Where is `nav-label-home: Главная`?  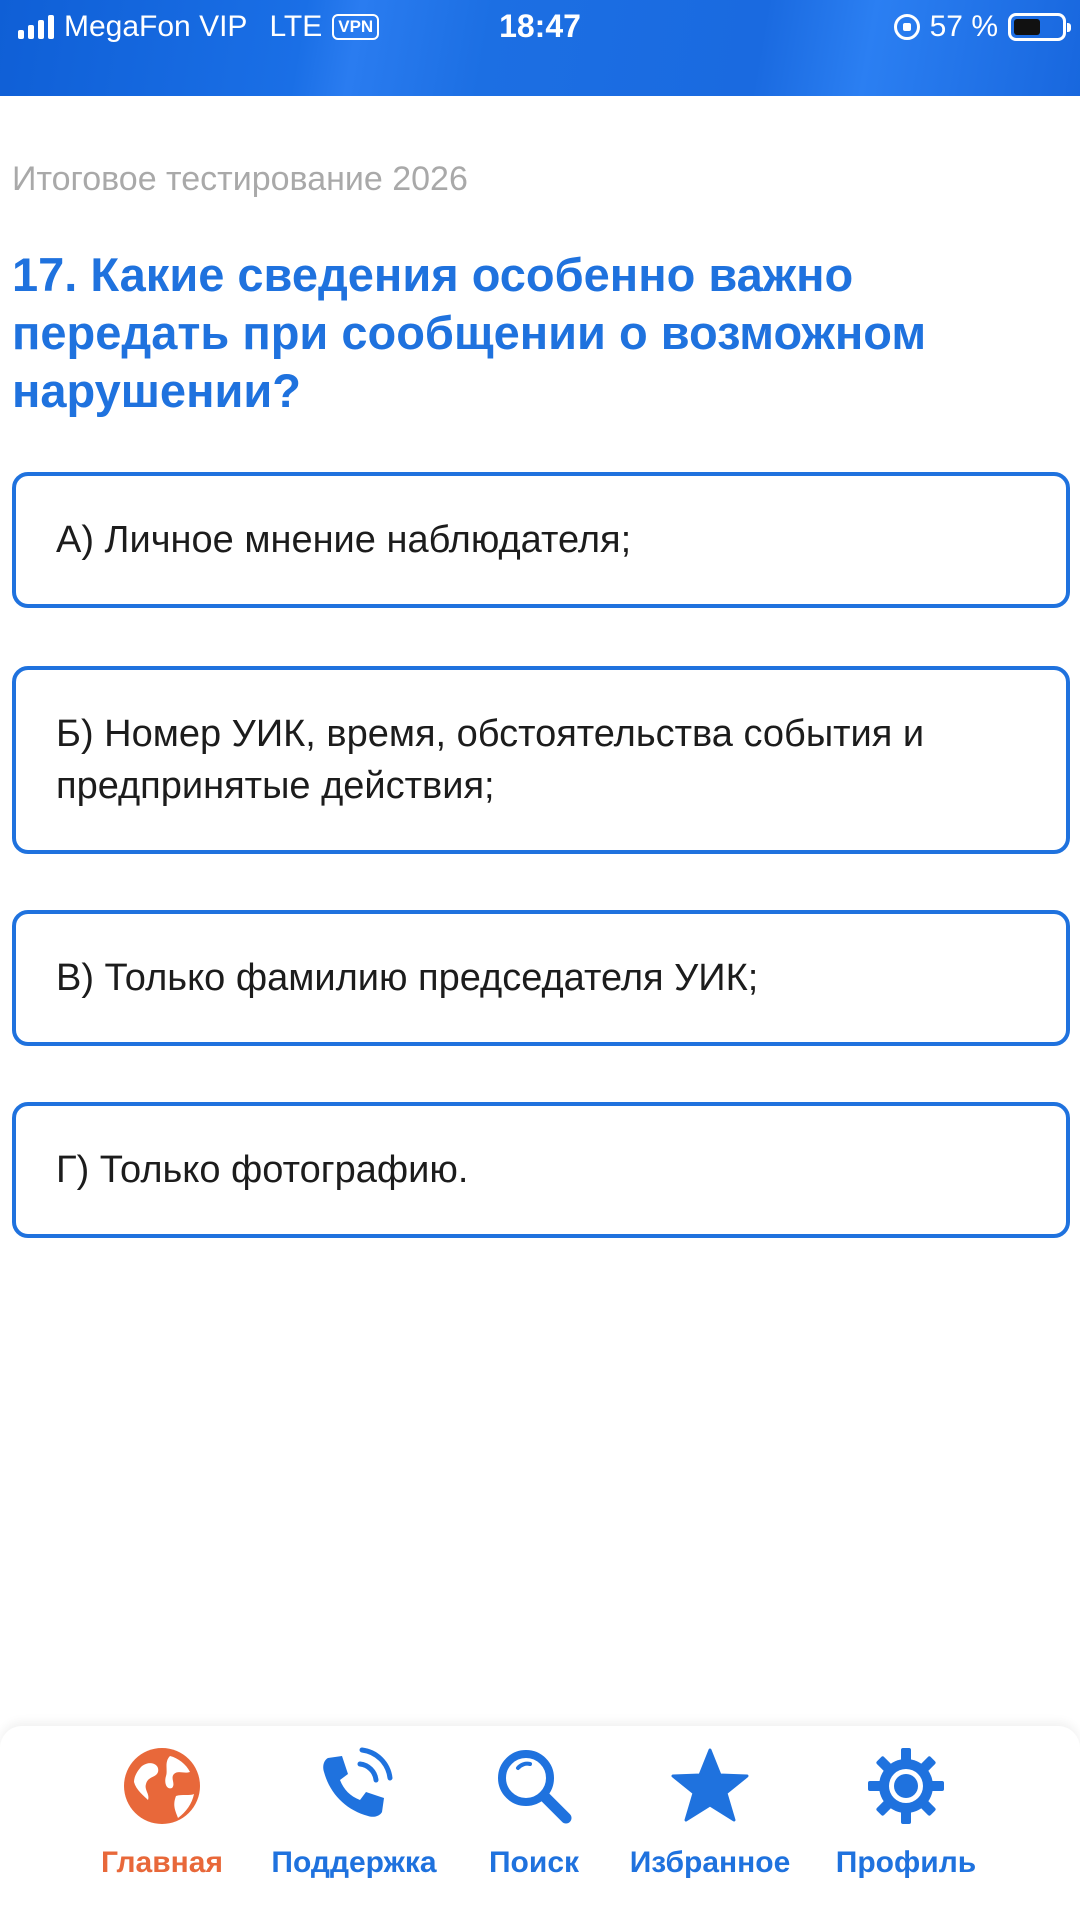
nav-label-home: Главная is located at coordinates (161, 1862).